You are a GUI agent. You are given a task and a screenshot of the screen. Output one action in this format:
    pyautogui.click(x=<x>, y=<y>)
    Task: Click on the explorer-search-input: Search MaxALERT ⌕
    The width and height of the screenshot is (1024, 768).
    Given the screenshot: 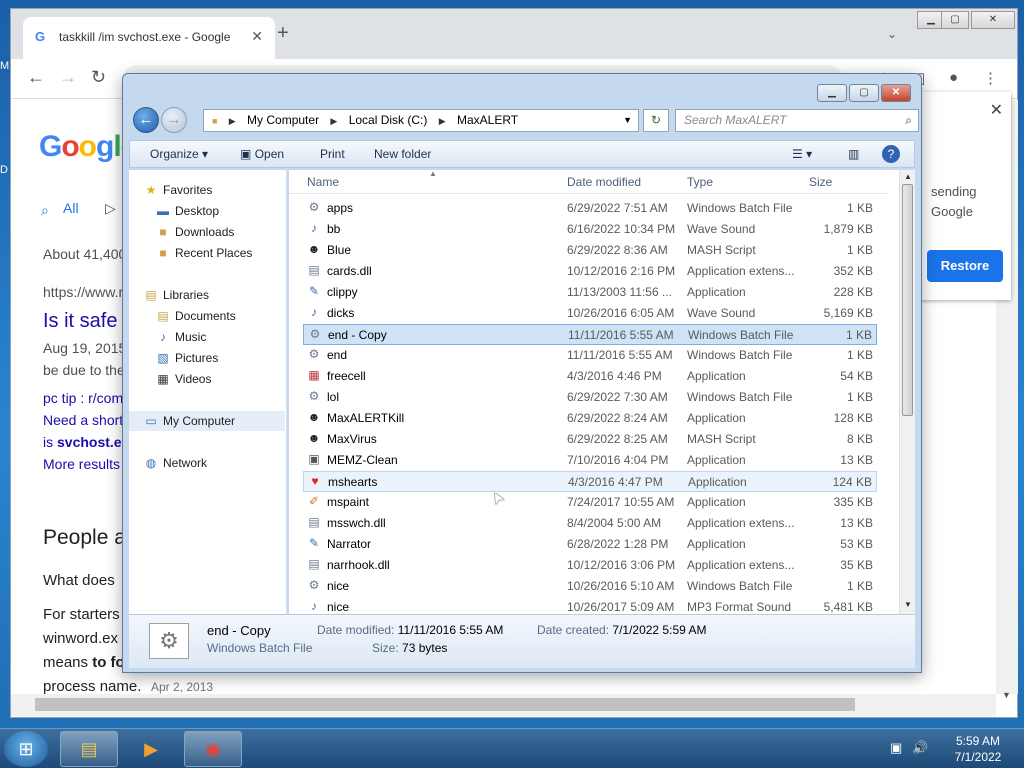 What is the action you would take?
    pyautogui.click(x=797, y=120)
    